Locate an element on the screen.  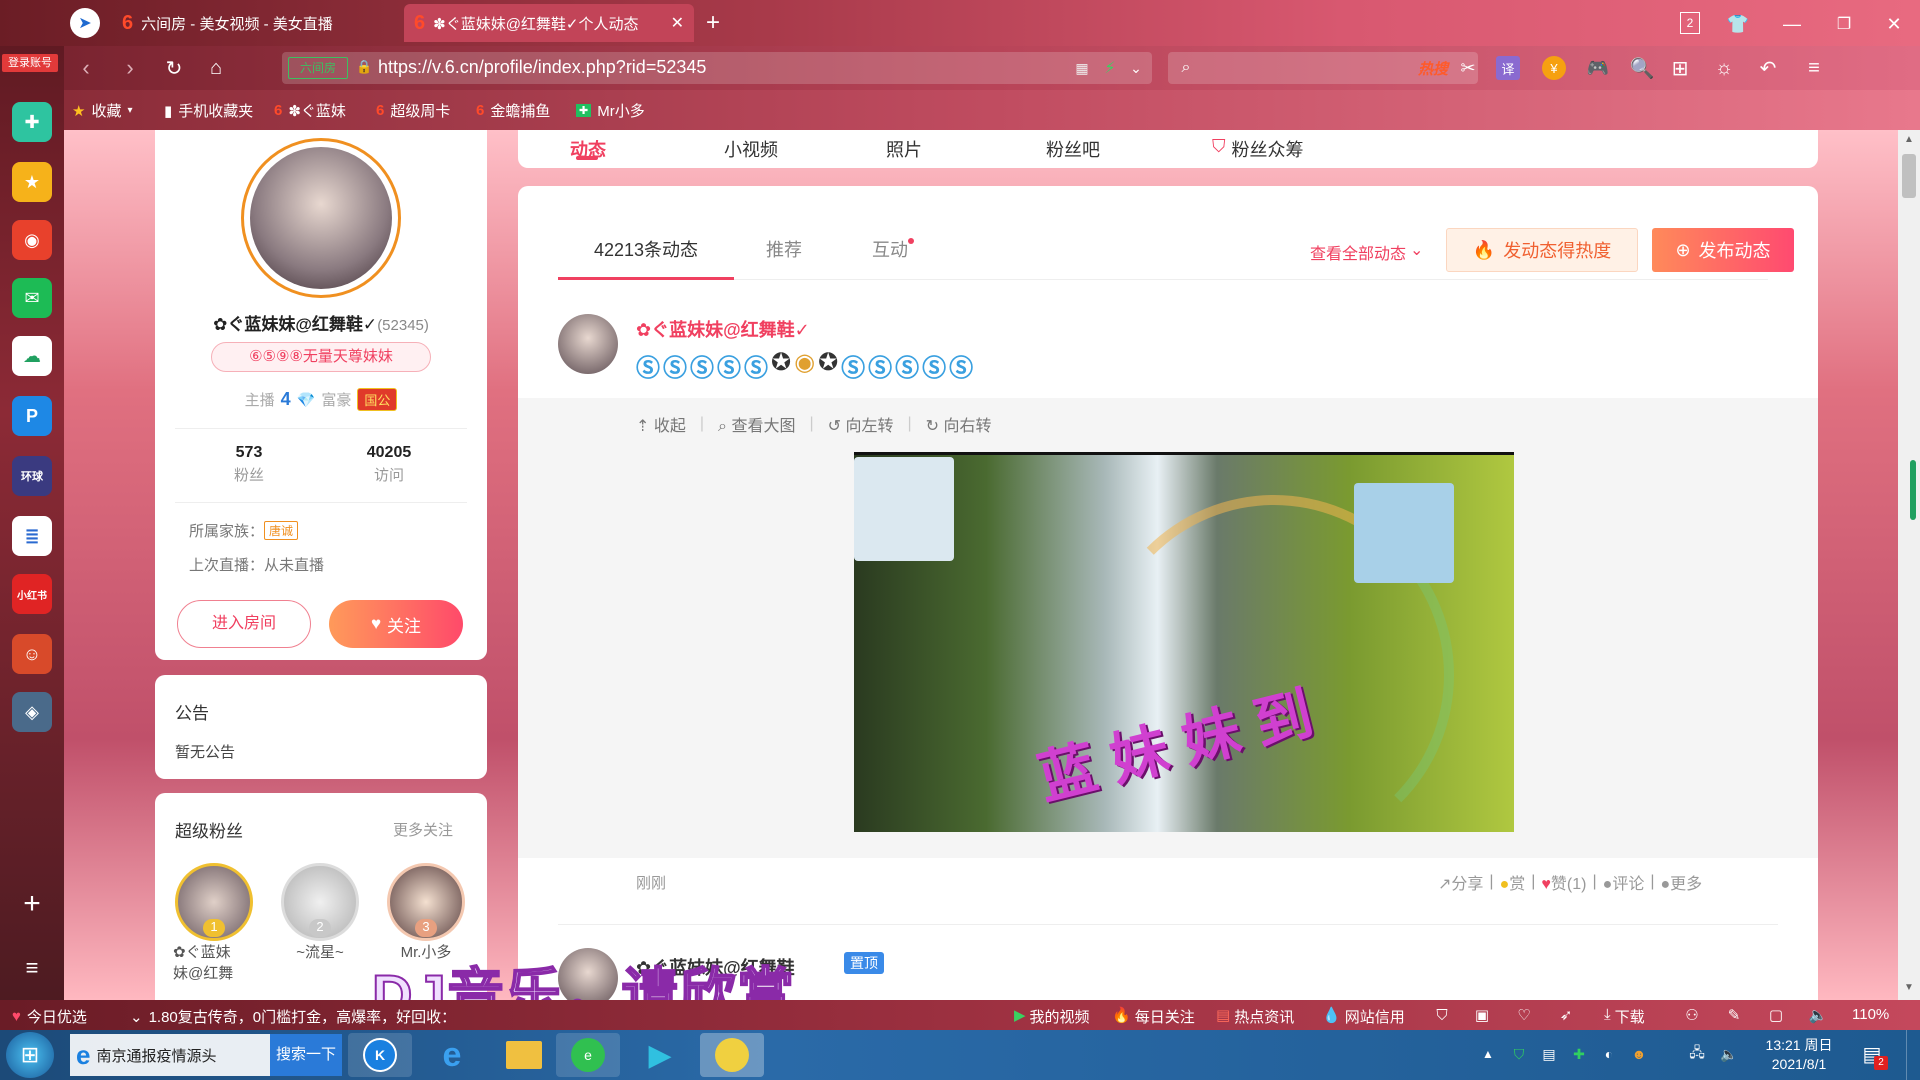
follow-button: ♥ 关注 is located at coordinates (396, 624).